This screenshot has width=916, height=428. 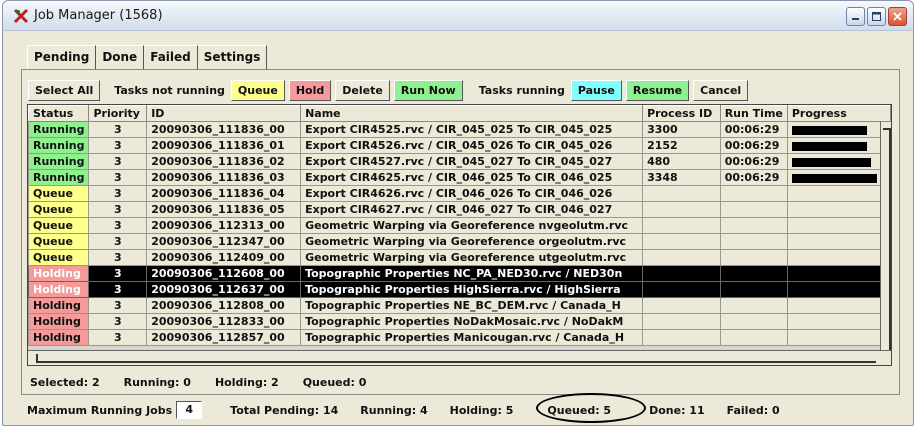 What do you see at coordinates (246, 382) in the screenshot?
I see `selected-holding-count: Holding: 2` at bounding box center [246, 382].